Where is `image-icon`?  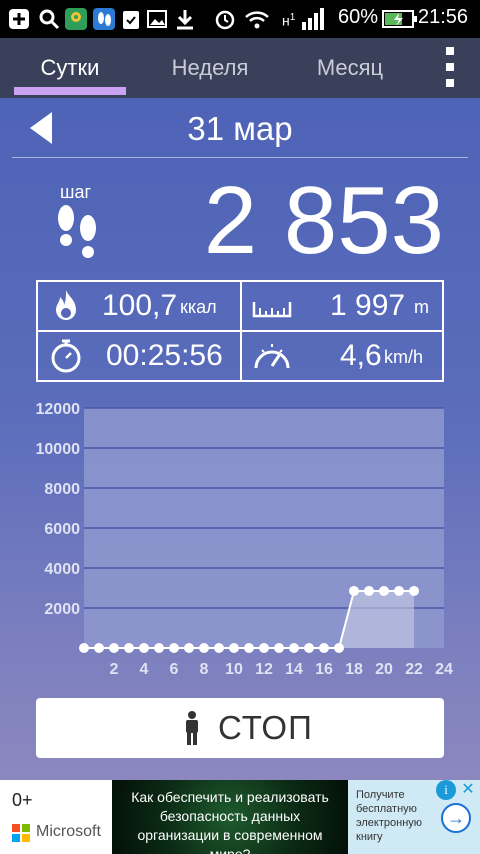 image-icon is located at coordinates (157, 19).